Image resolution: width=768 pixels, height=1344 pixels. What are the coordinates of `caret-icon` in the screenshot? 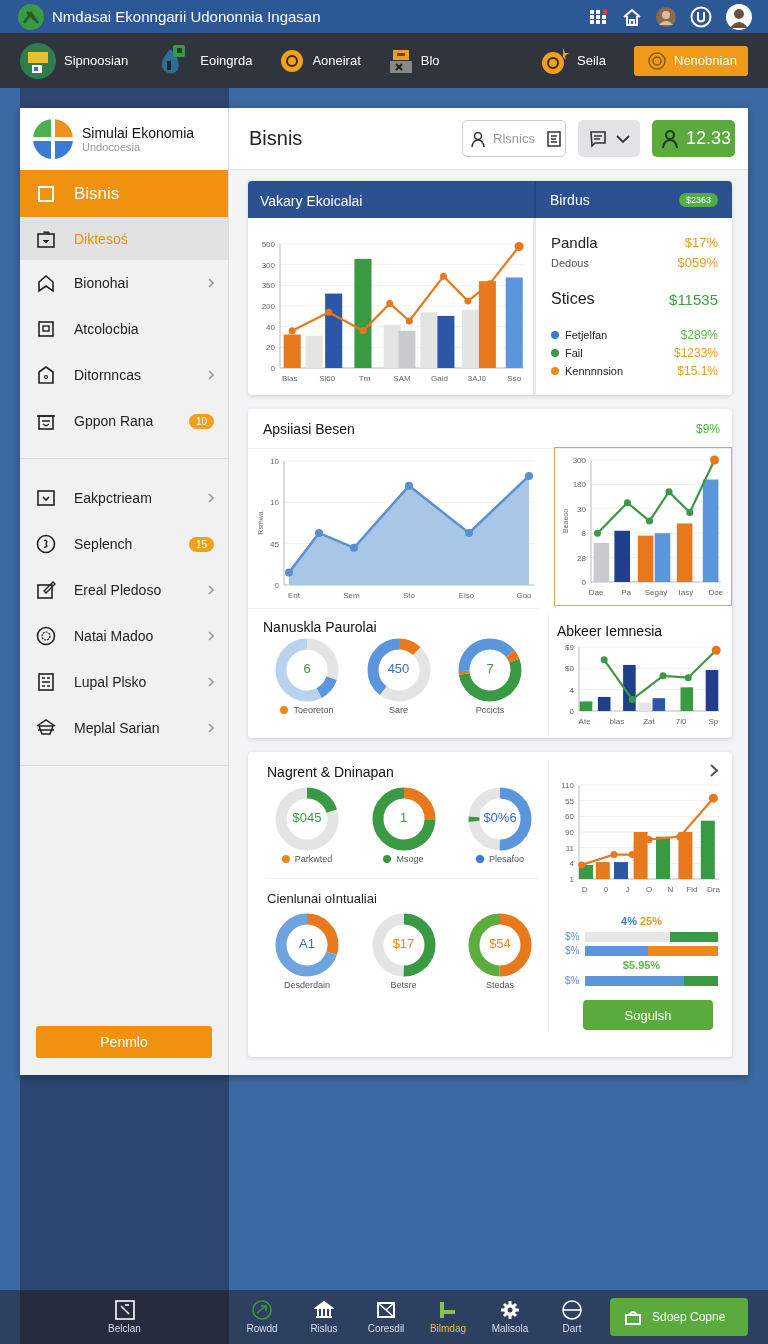 It's located at (622, 138).